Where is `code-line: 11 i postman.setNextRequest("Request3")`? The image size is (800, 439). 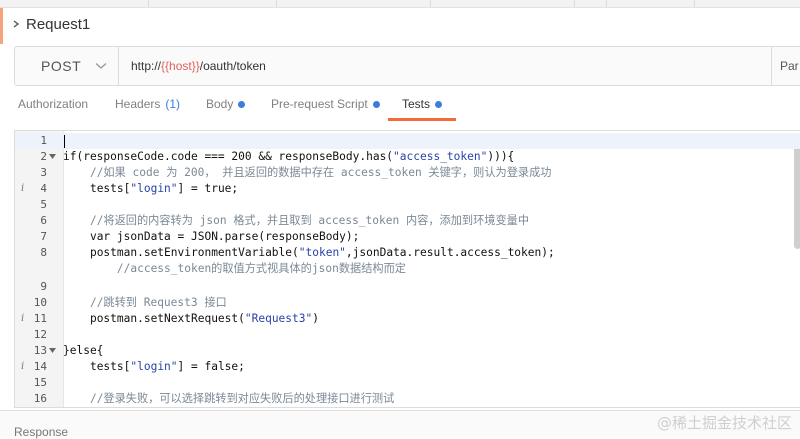 code-line: 11 i postman.setNextRequest("Request3") is located at coordinates (407, 319).